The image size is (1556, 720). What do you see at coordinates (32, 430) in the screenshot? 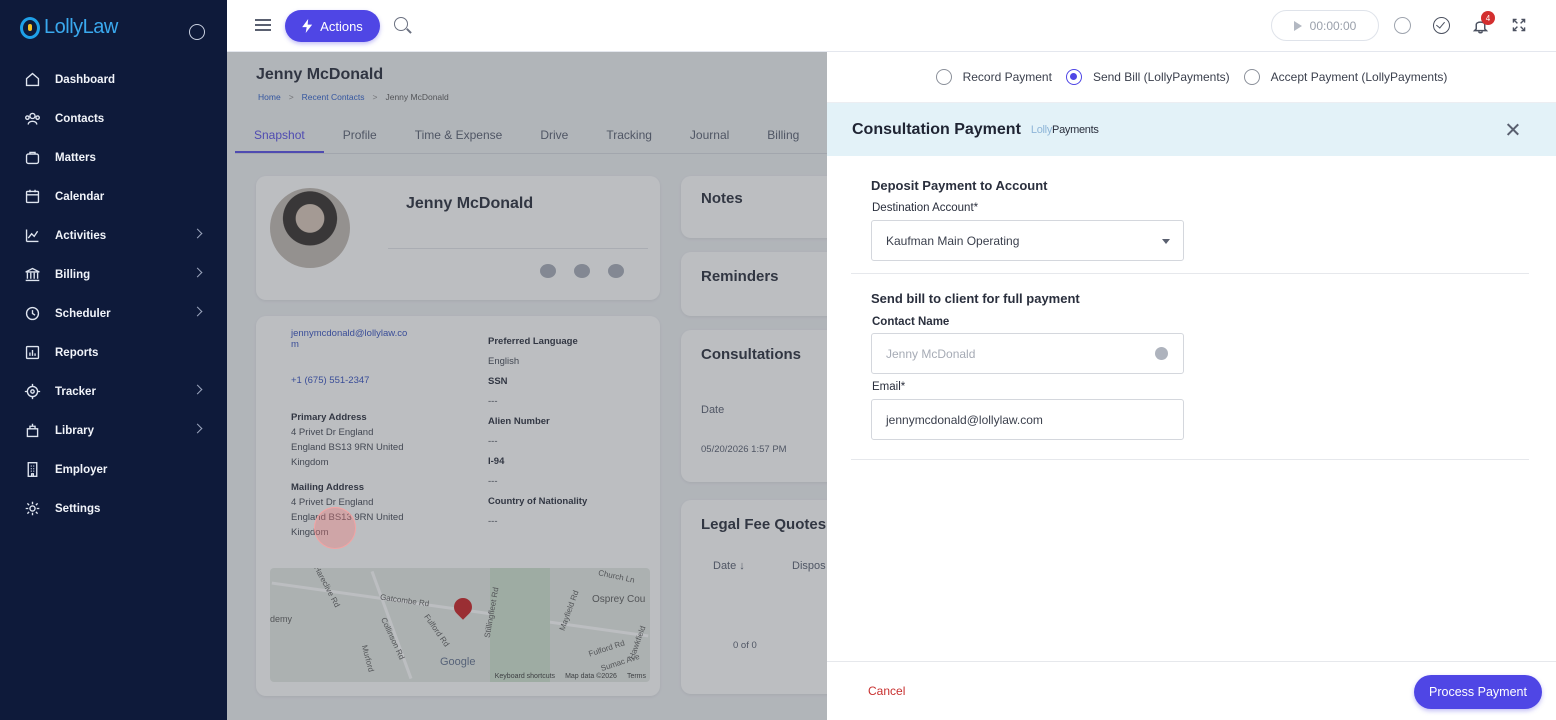
I see `library-icon` at bounding box center [32, 430].